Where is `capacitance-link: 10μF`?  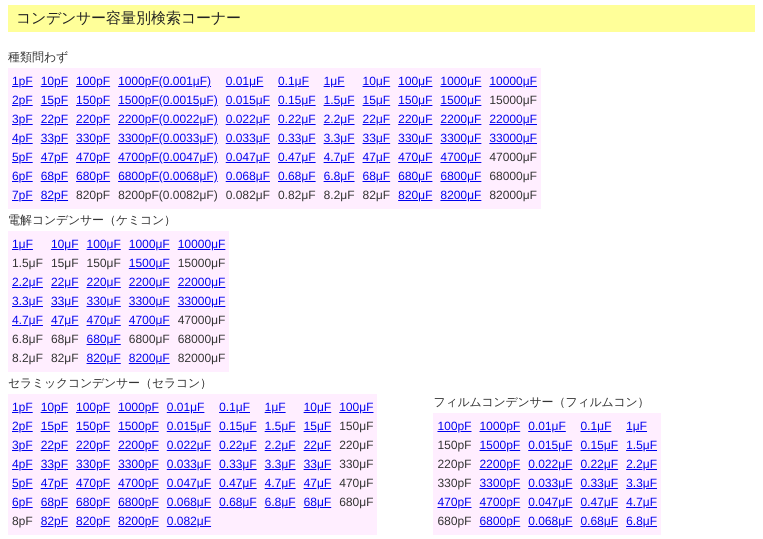 capacitance-link: 10μF is located at coordinates (318, 407).